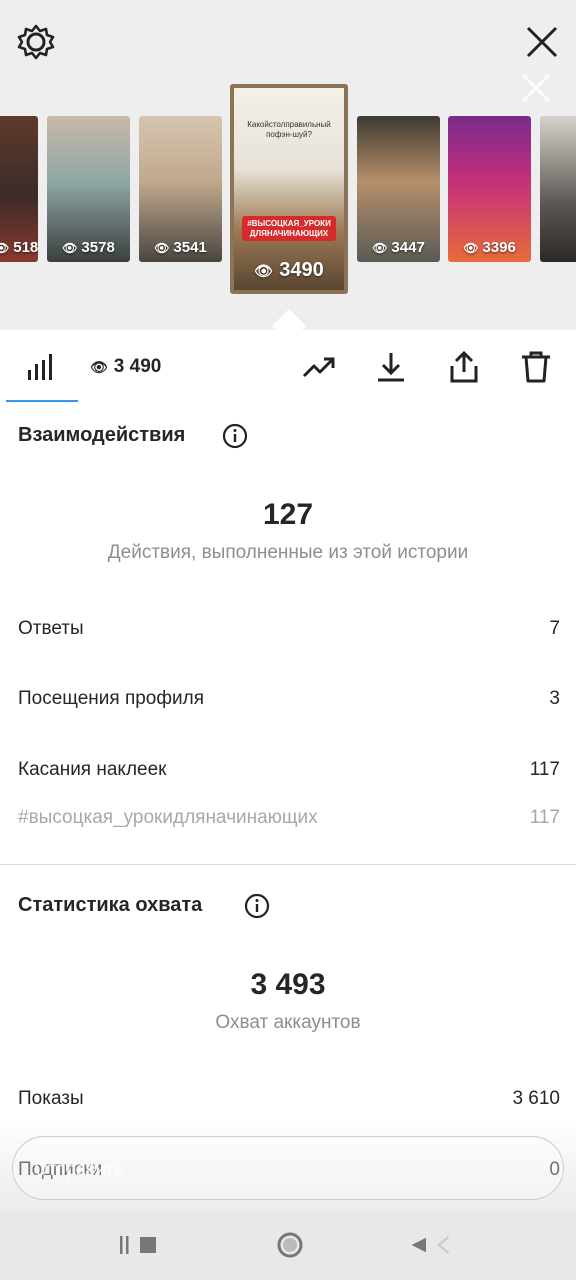  What do you see at coordinates (554, 698) in the screenshot?
I see `stat-value: 3` at bounding box center [554, 698].